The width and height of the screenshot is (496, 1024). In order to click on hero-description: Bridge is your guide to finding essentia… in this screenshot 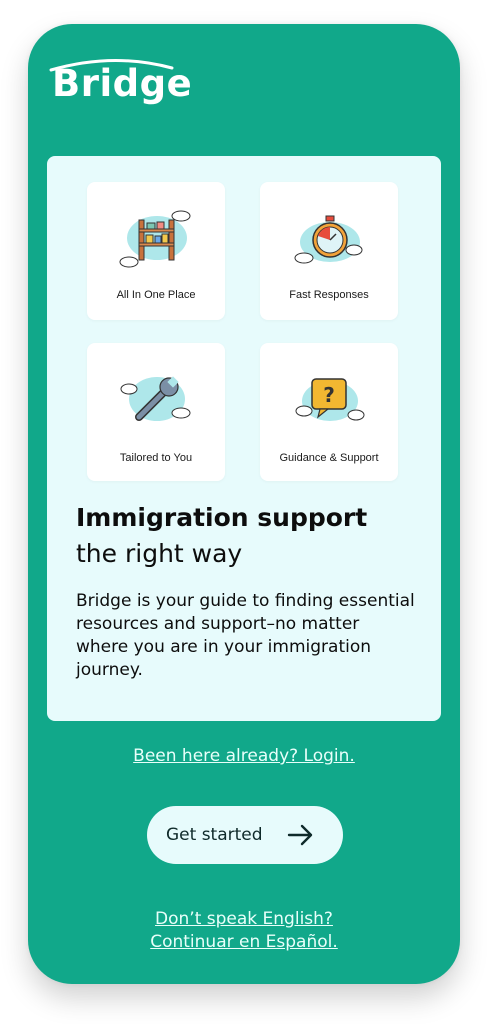, I will do `click(245, 635)`.